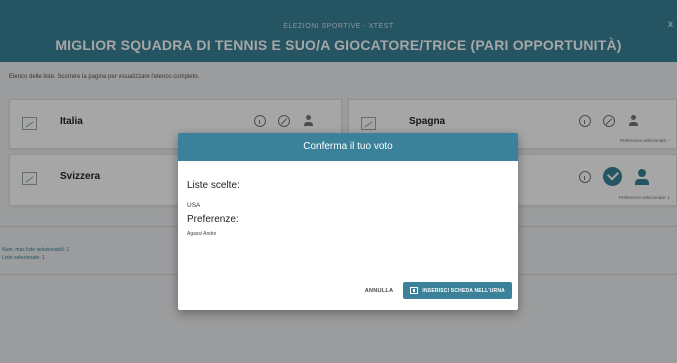  Describe the element at coordinates (194, 205) in the screenshot. I see `chosen-lists-value: USA` at that location.